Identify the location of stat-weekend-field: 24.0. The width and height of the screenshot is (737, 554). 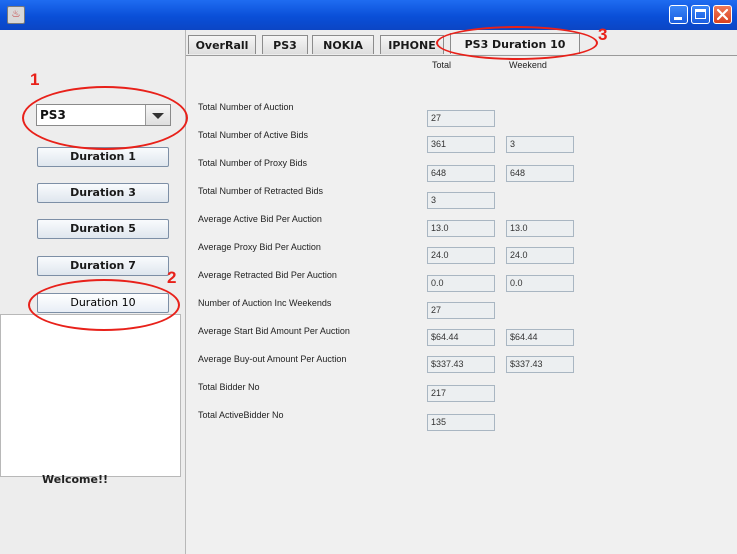
(540, 255).